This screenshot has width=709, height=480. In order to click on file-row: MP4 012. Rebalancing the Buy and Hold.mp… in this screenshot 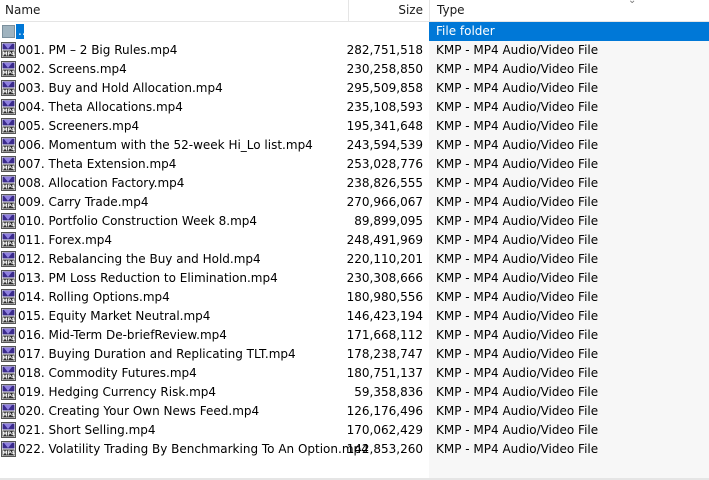, I will do `click(354, 259)`.